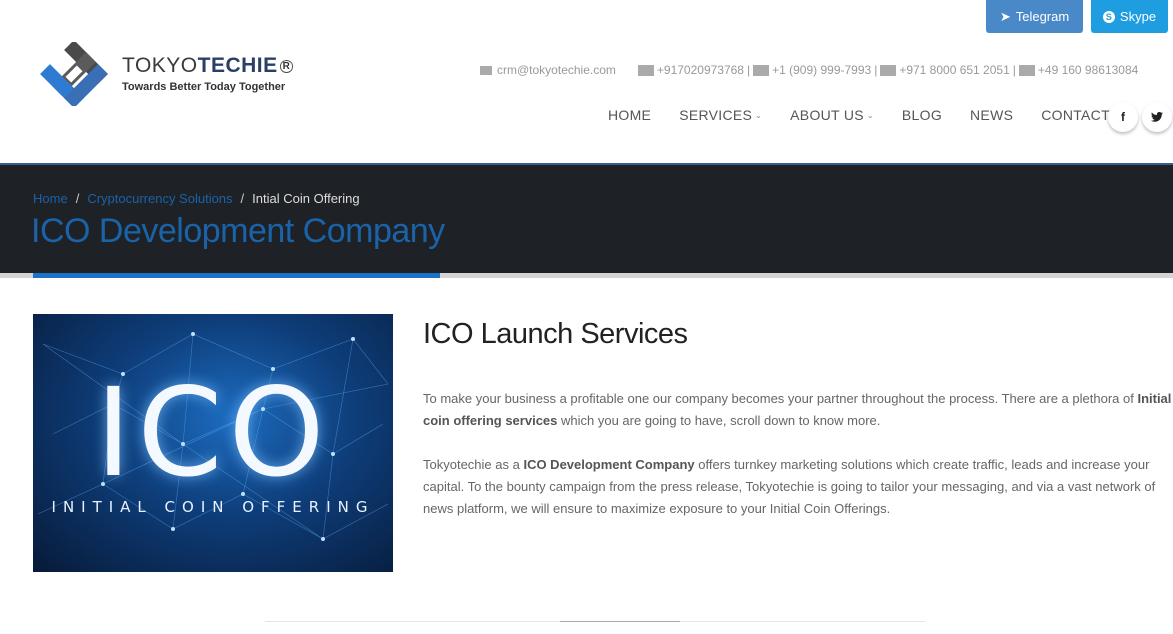  Describe the element at coordinates (1108, 16) in the screenshot. I see `skype-icon: S` at that location.